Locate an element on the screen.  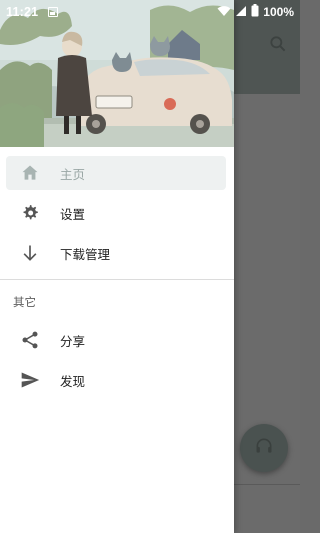
nav-label-settings: 设置 is located at coordinates (73, 214).